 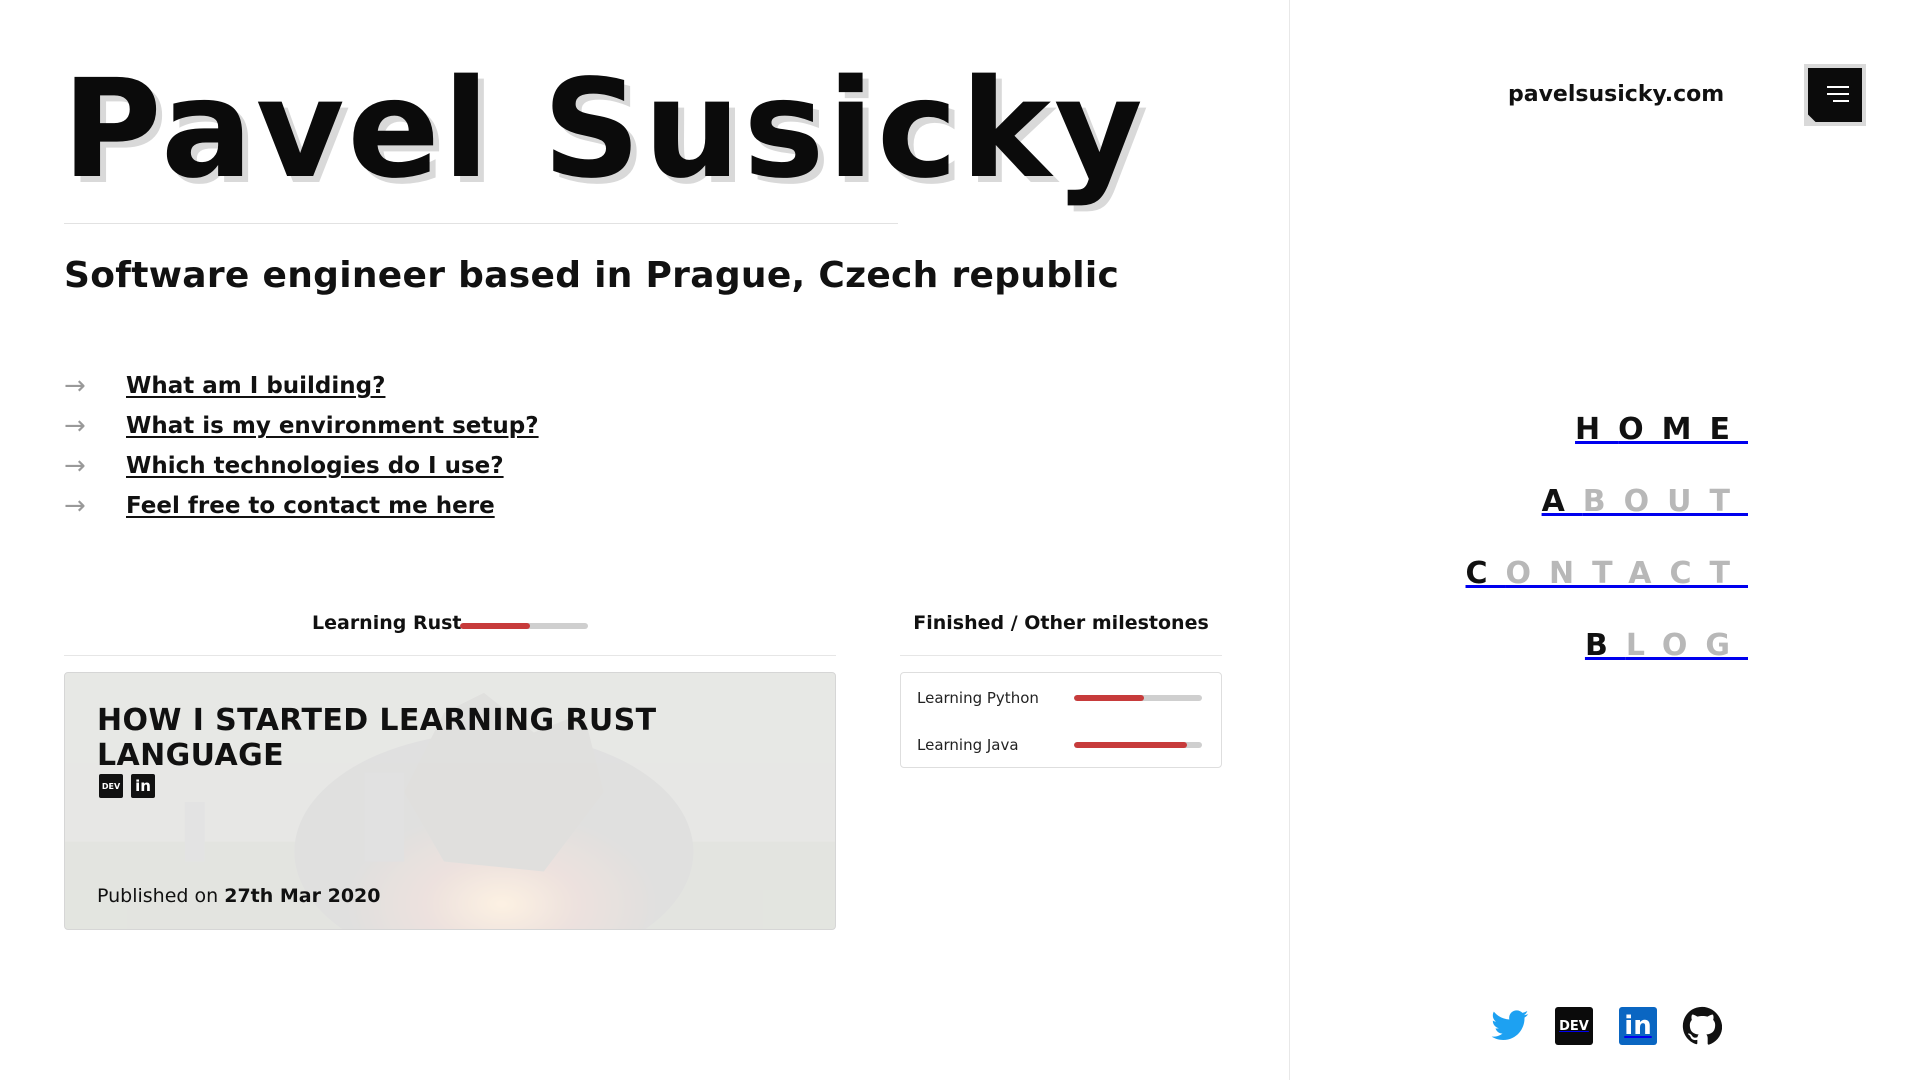 What do you see at coordinates (604, 130) in the screenshot?
I see `page-title: Pavel Susicky` at bounding box center [604, 130].